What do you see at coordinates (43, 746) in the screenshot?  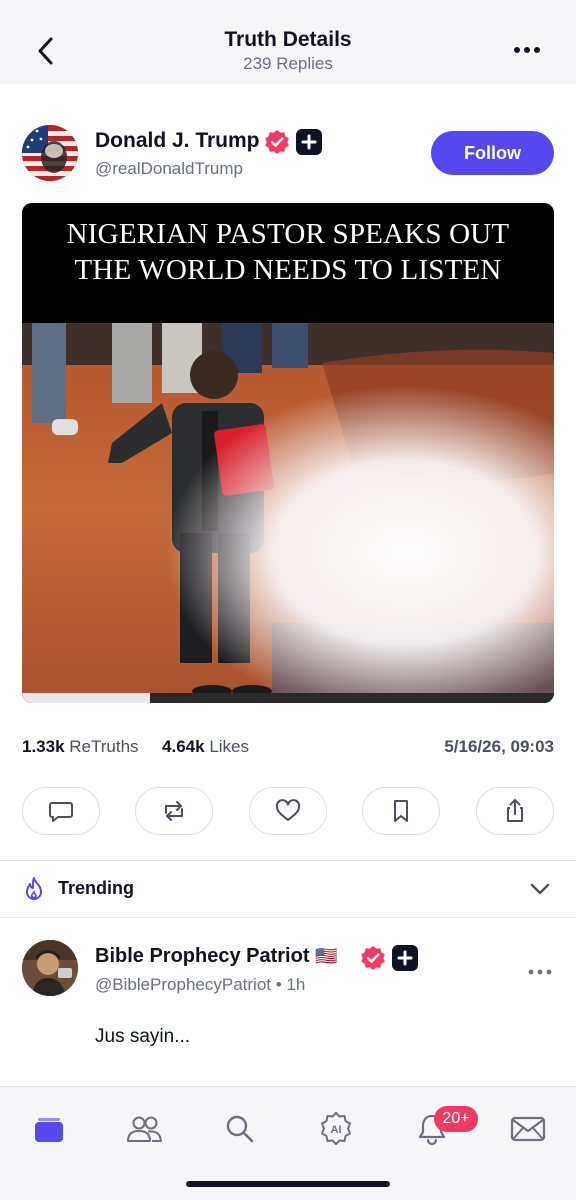 I see `retruths-count: 1.33k` at bounding box center [43, 746].